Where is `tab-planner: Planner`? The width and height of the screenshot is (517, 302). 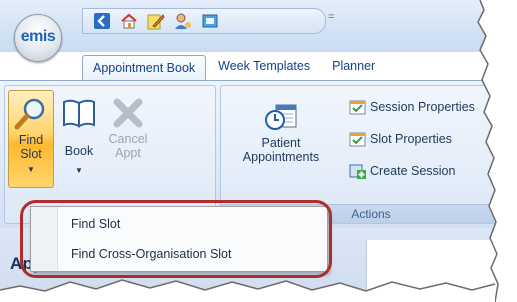
tab-planner: Planner is located at coordinates (353, 66).